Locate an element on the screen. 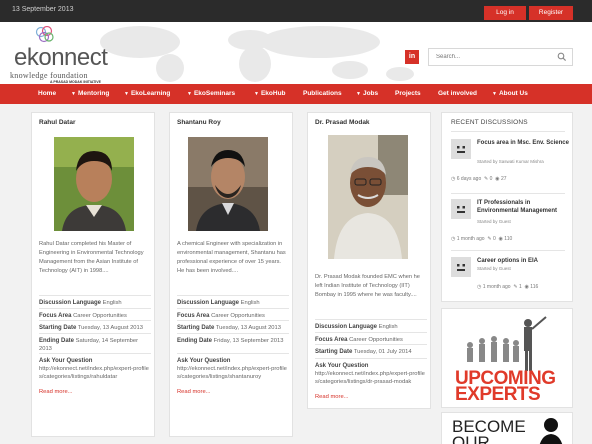  nav-get-involved: Get involved is located at coordinates (457, 94).